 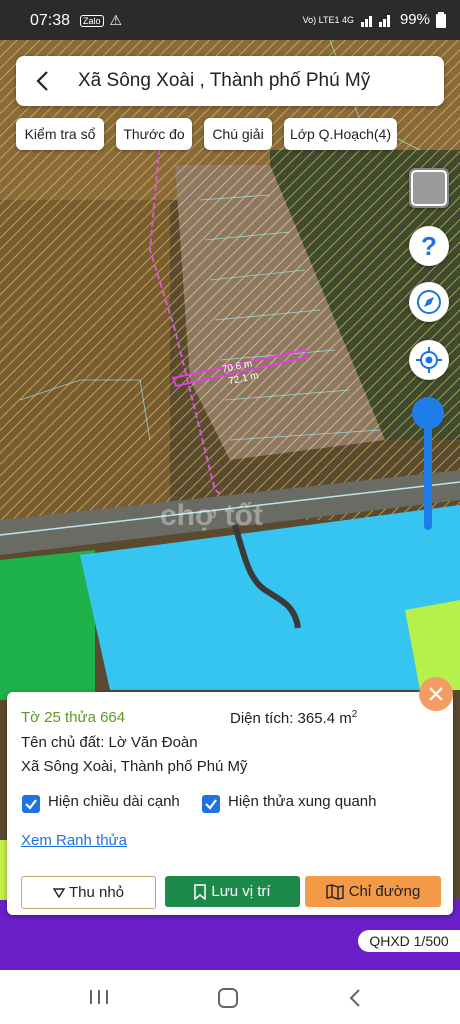 I want to click on locate-button, so click(x=429, y=360).